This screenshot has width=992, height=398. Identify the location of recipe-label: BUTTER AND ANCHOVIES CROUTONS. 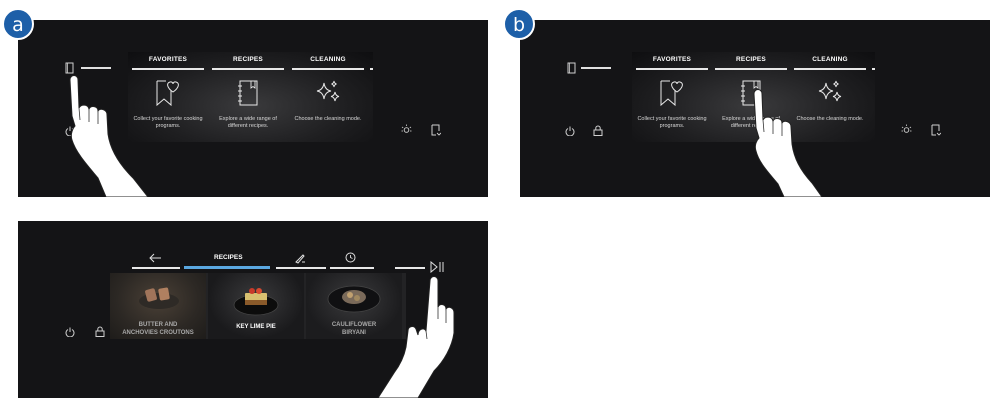
(158, 329).